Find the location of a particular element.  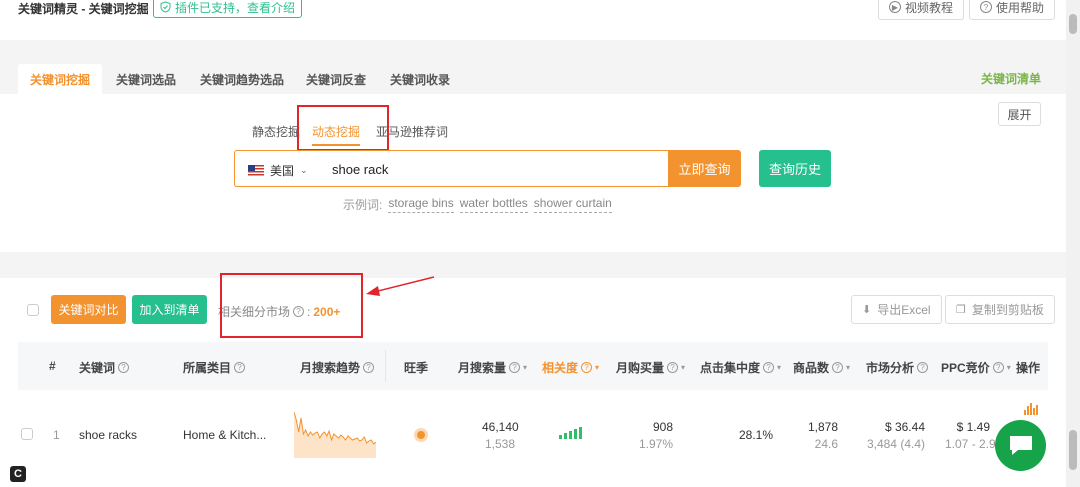

th-trend-label: 月搜索趋势 is located at coordinates (330, 368).